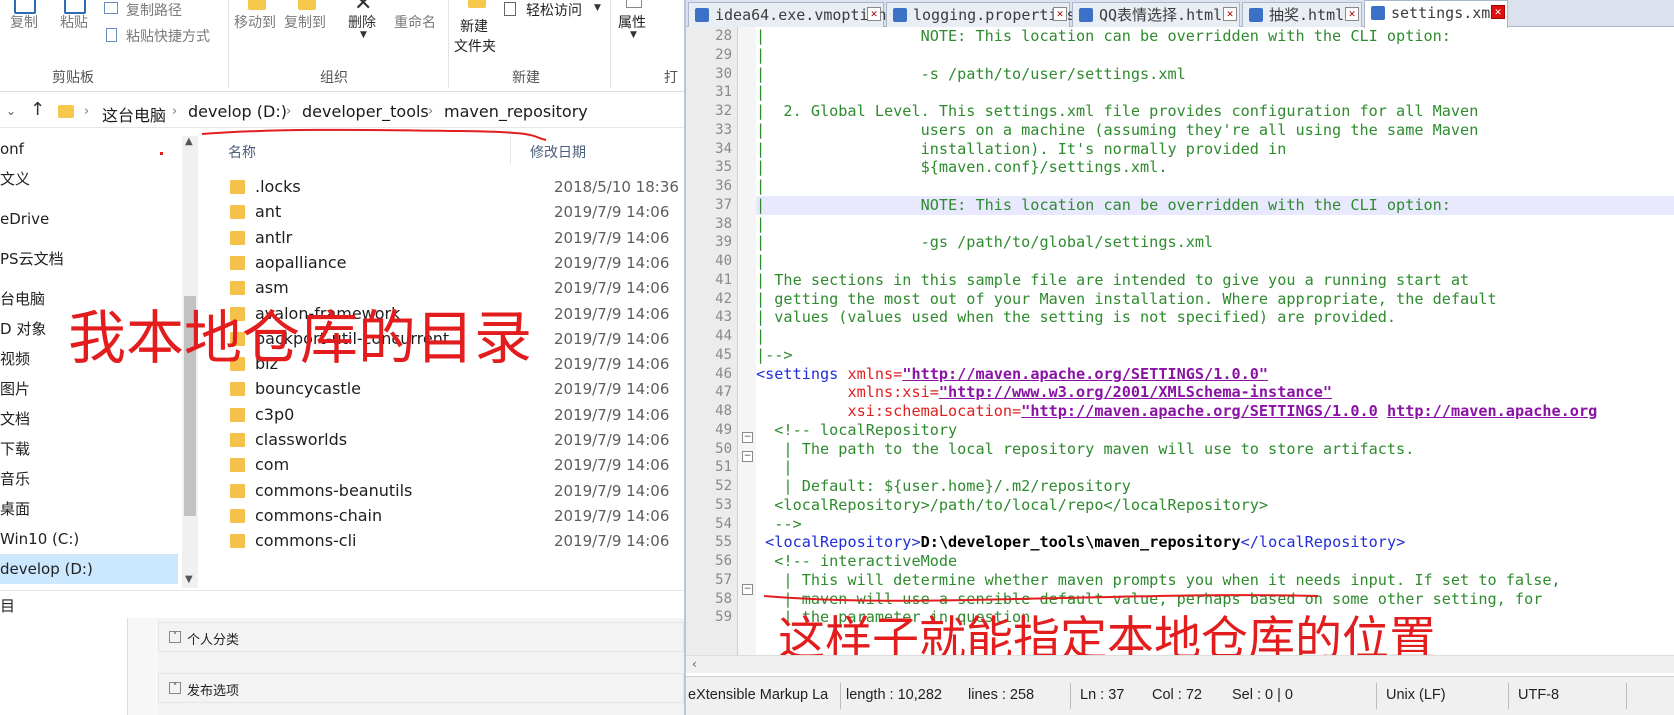  I want to click on breadcrumb-developer-tools: developer_tools, so click(365, 111).